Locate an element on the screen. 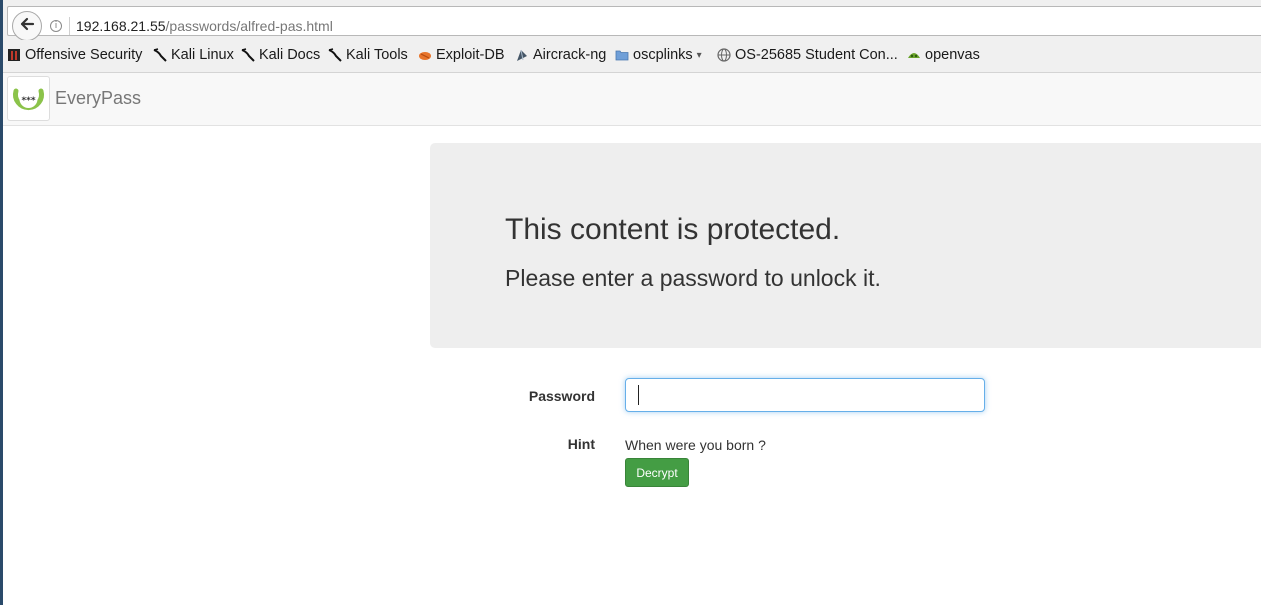 The image size is (1261, 605). info-icon: i is located at coordinates (56, 26).